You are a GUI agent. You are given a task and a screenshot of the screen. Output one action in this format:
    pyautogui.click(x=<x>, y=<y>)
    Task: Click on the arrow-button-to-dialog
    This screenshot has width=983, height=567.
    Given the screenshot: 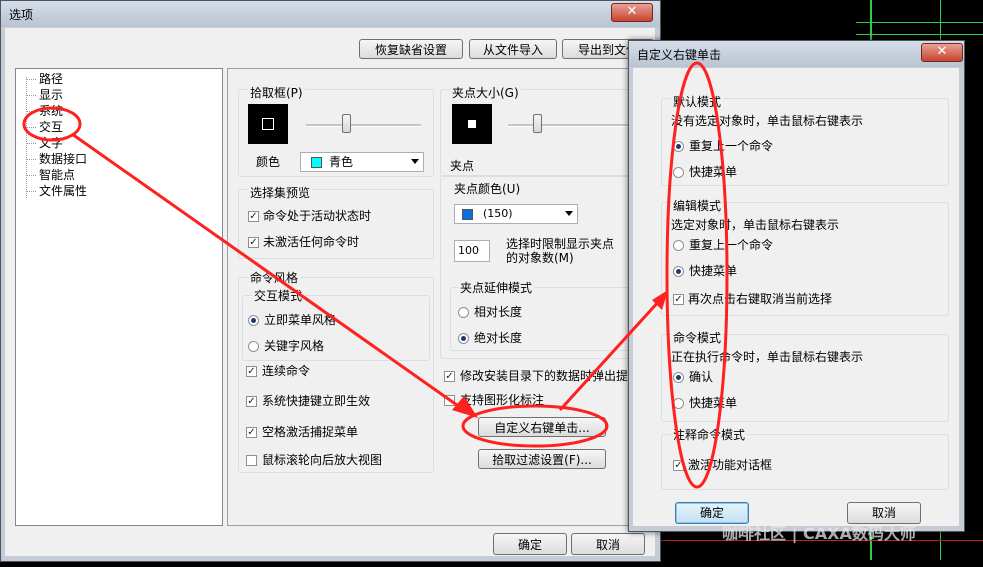 What is the action you would take?
    pyautogui.click(x=610, y=355)
    